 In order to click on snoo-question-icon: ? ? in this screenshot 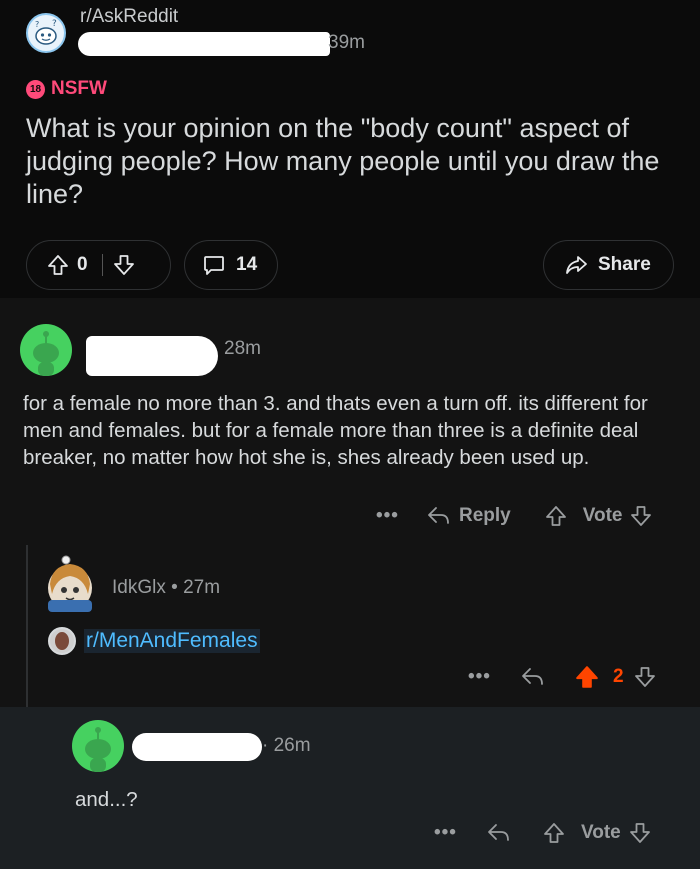, I will do `click(46, 32)`.